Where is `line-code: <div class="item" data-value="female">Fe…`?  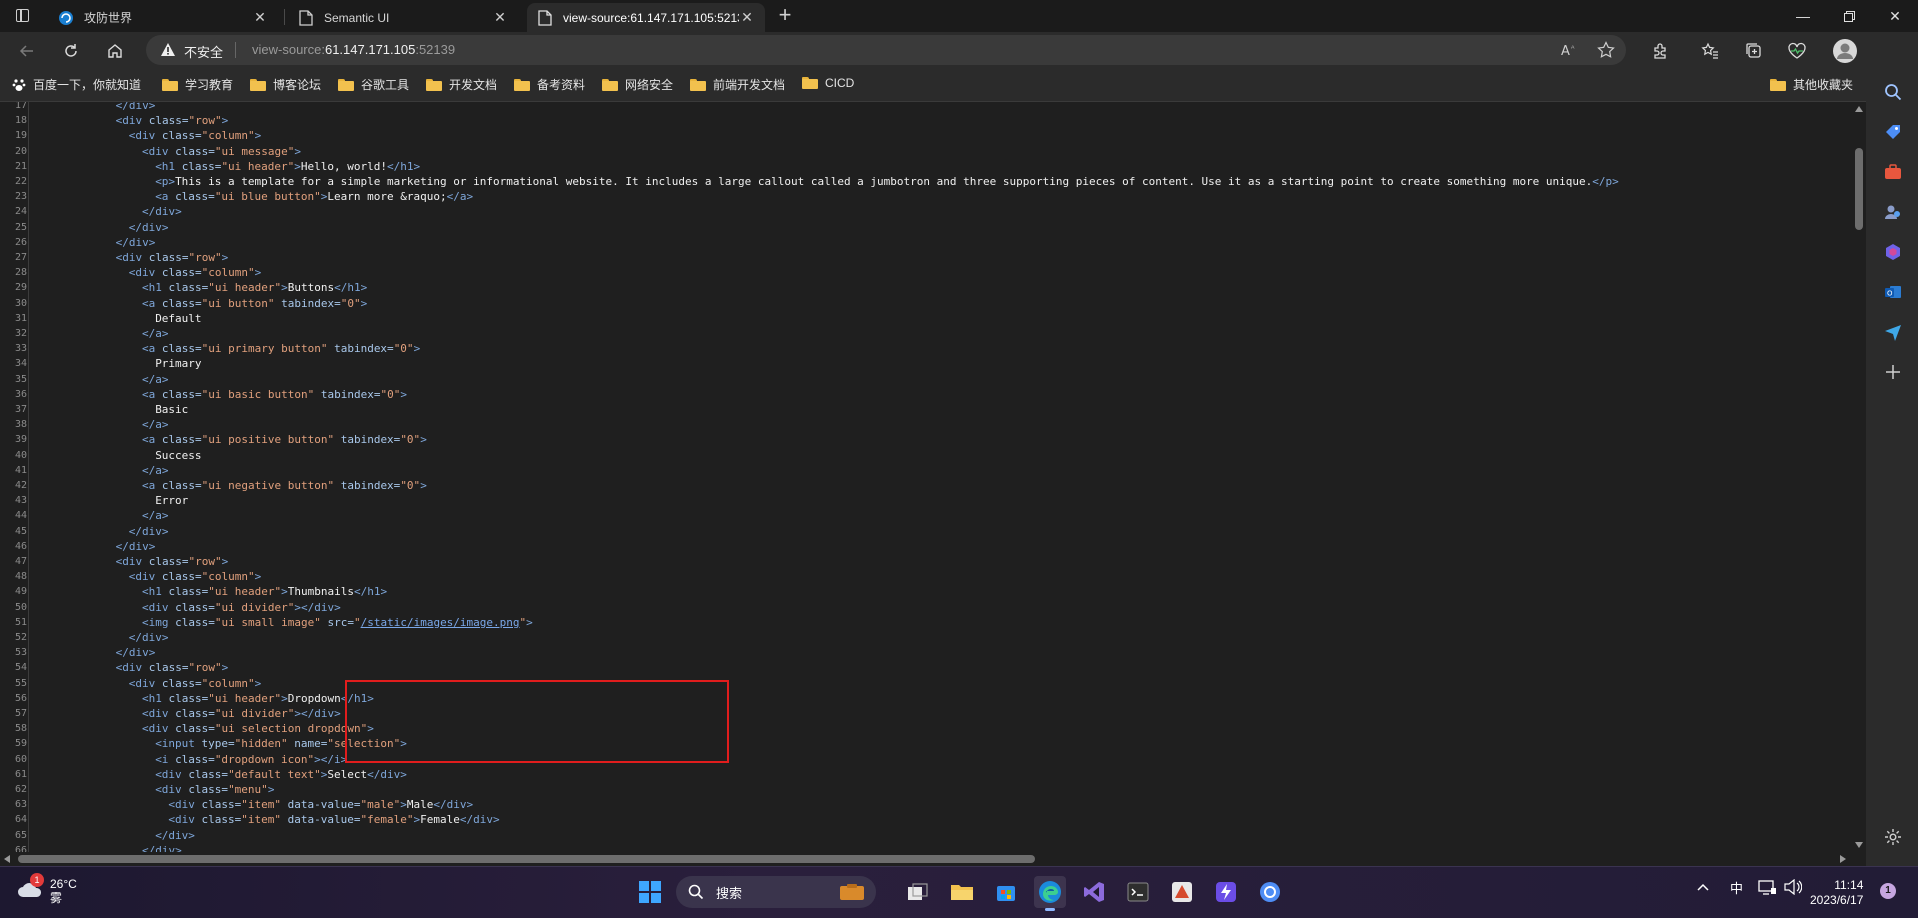
line-code: <div class="item" data-value="female">Fe… is located at coordinates (333, 819).